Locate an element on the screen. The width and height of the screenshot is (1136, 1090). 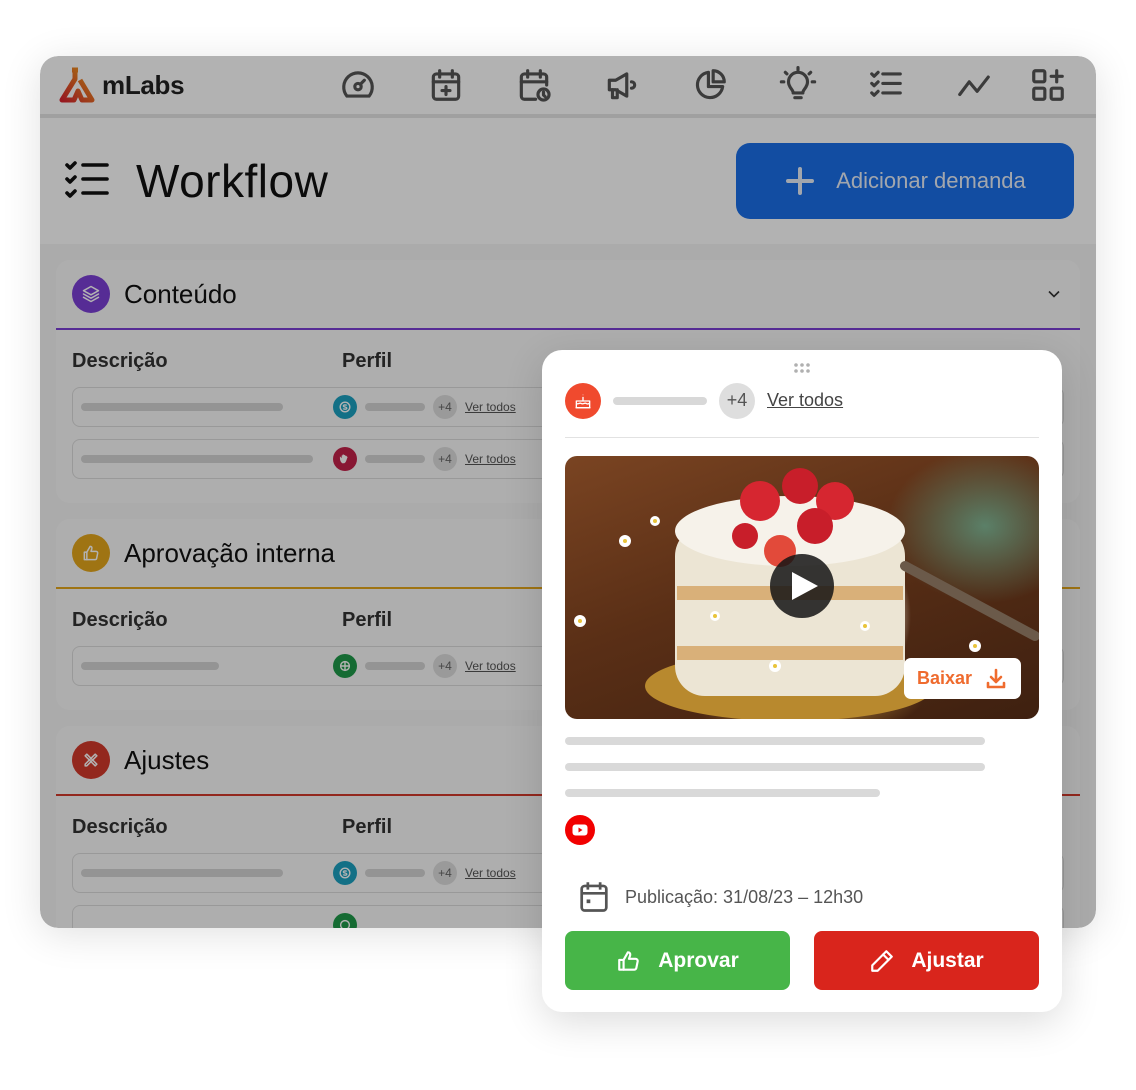
main-nav is located at coordinates (696, 85).